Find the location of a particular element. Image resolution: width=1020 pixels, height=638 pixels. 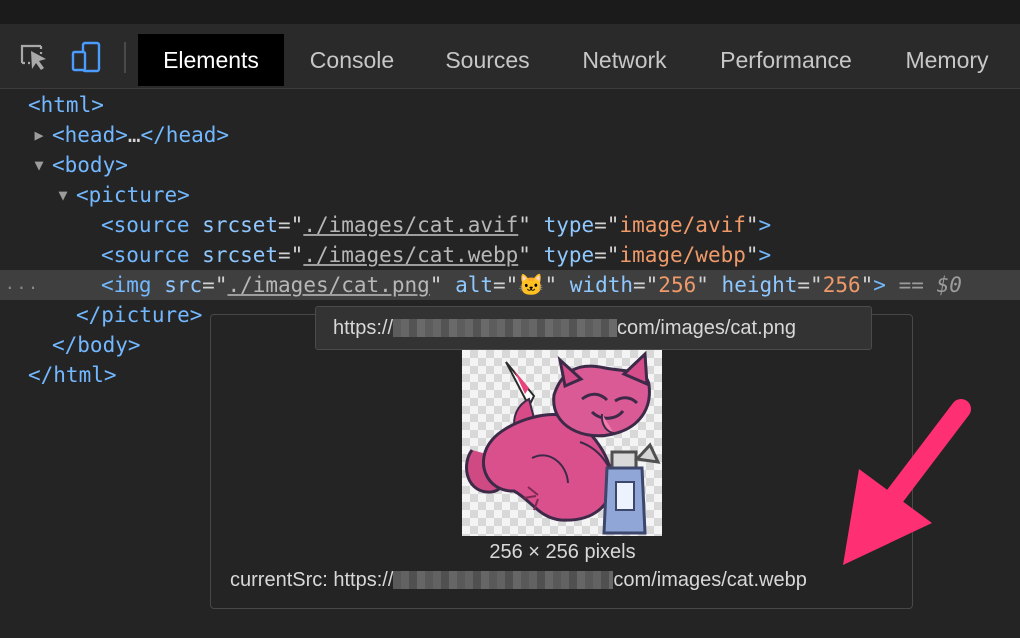

tab-sources: Sources is located at coordinates (487, 60).